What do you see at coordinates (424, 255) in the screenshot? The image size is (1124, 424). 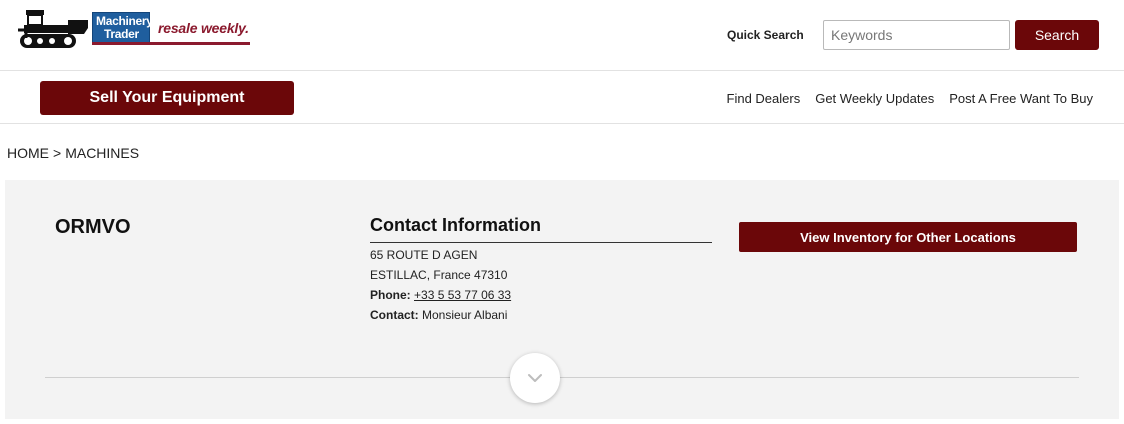 I see `address-line-1: 65 ROUTE D AGEN` at bounding box center [424, 255].